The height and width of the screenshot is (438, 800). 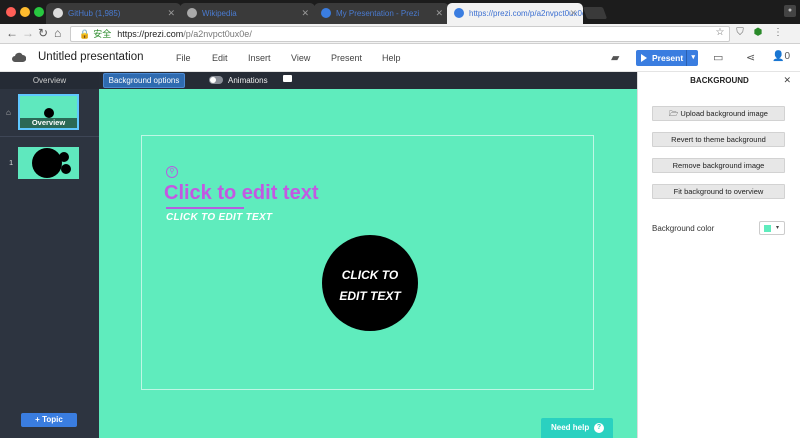 I want to click on menu-present: Present, so click(x=346, y=58).